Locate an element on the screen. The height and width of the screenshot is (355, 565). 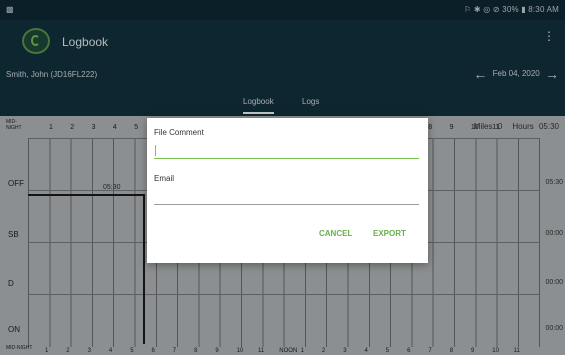
file-comment-label: File Comment is located at coordinates (179, 132).